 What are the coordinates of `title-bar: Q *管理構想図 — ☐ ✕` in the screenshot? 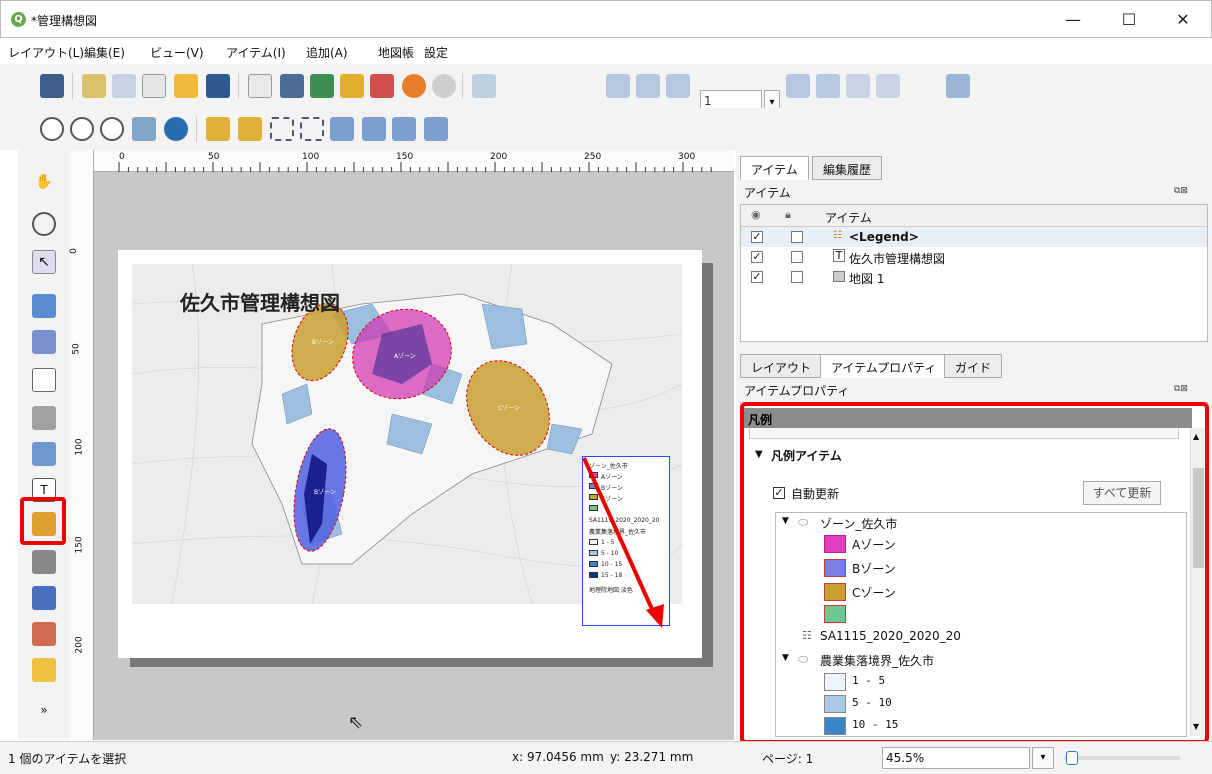 It's located at (606, 19).